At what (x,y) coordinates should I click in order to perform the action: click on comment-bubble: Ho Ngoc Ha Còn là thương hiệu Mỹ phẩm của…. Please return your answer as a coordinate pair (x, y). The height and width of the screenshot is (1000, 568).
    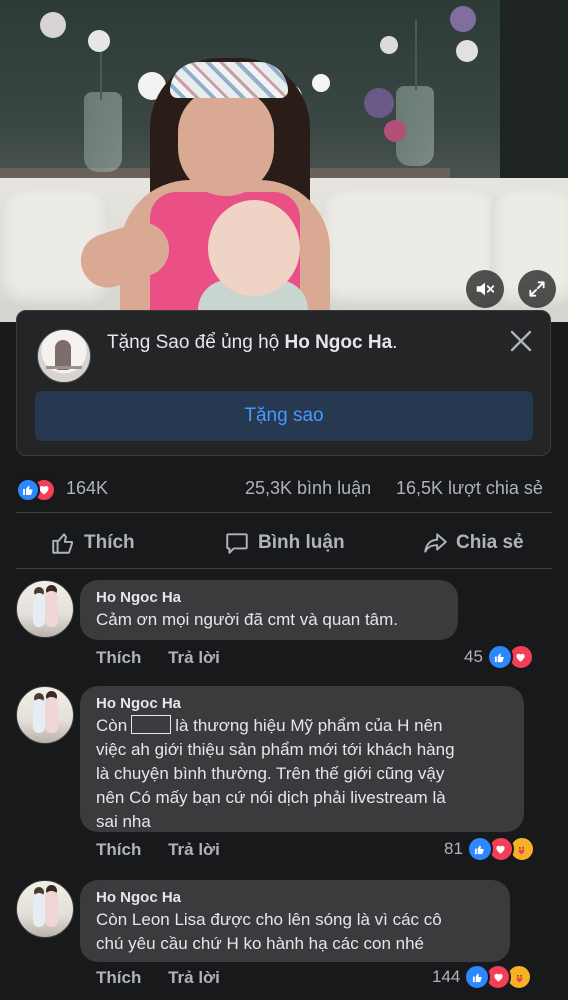
    Looking at the image, I should click on (302, 759).